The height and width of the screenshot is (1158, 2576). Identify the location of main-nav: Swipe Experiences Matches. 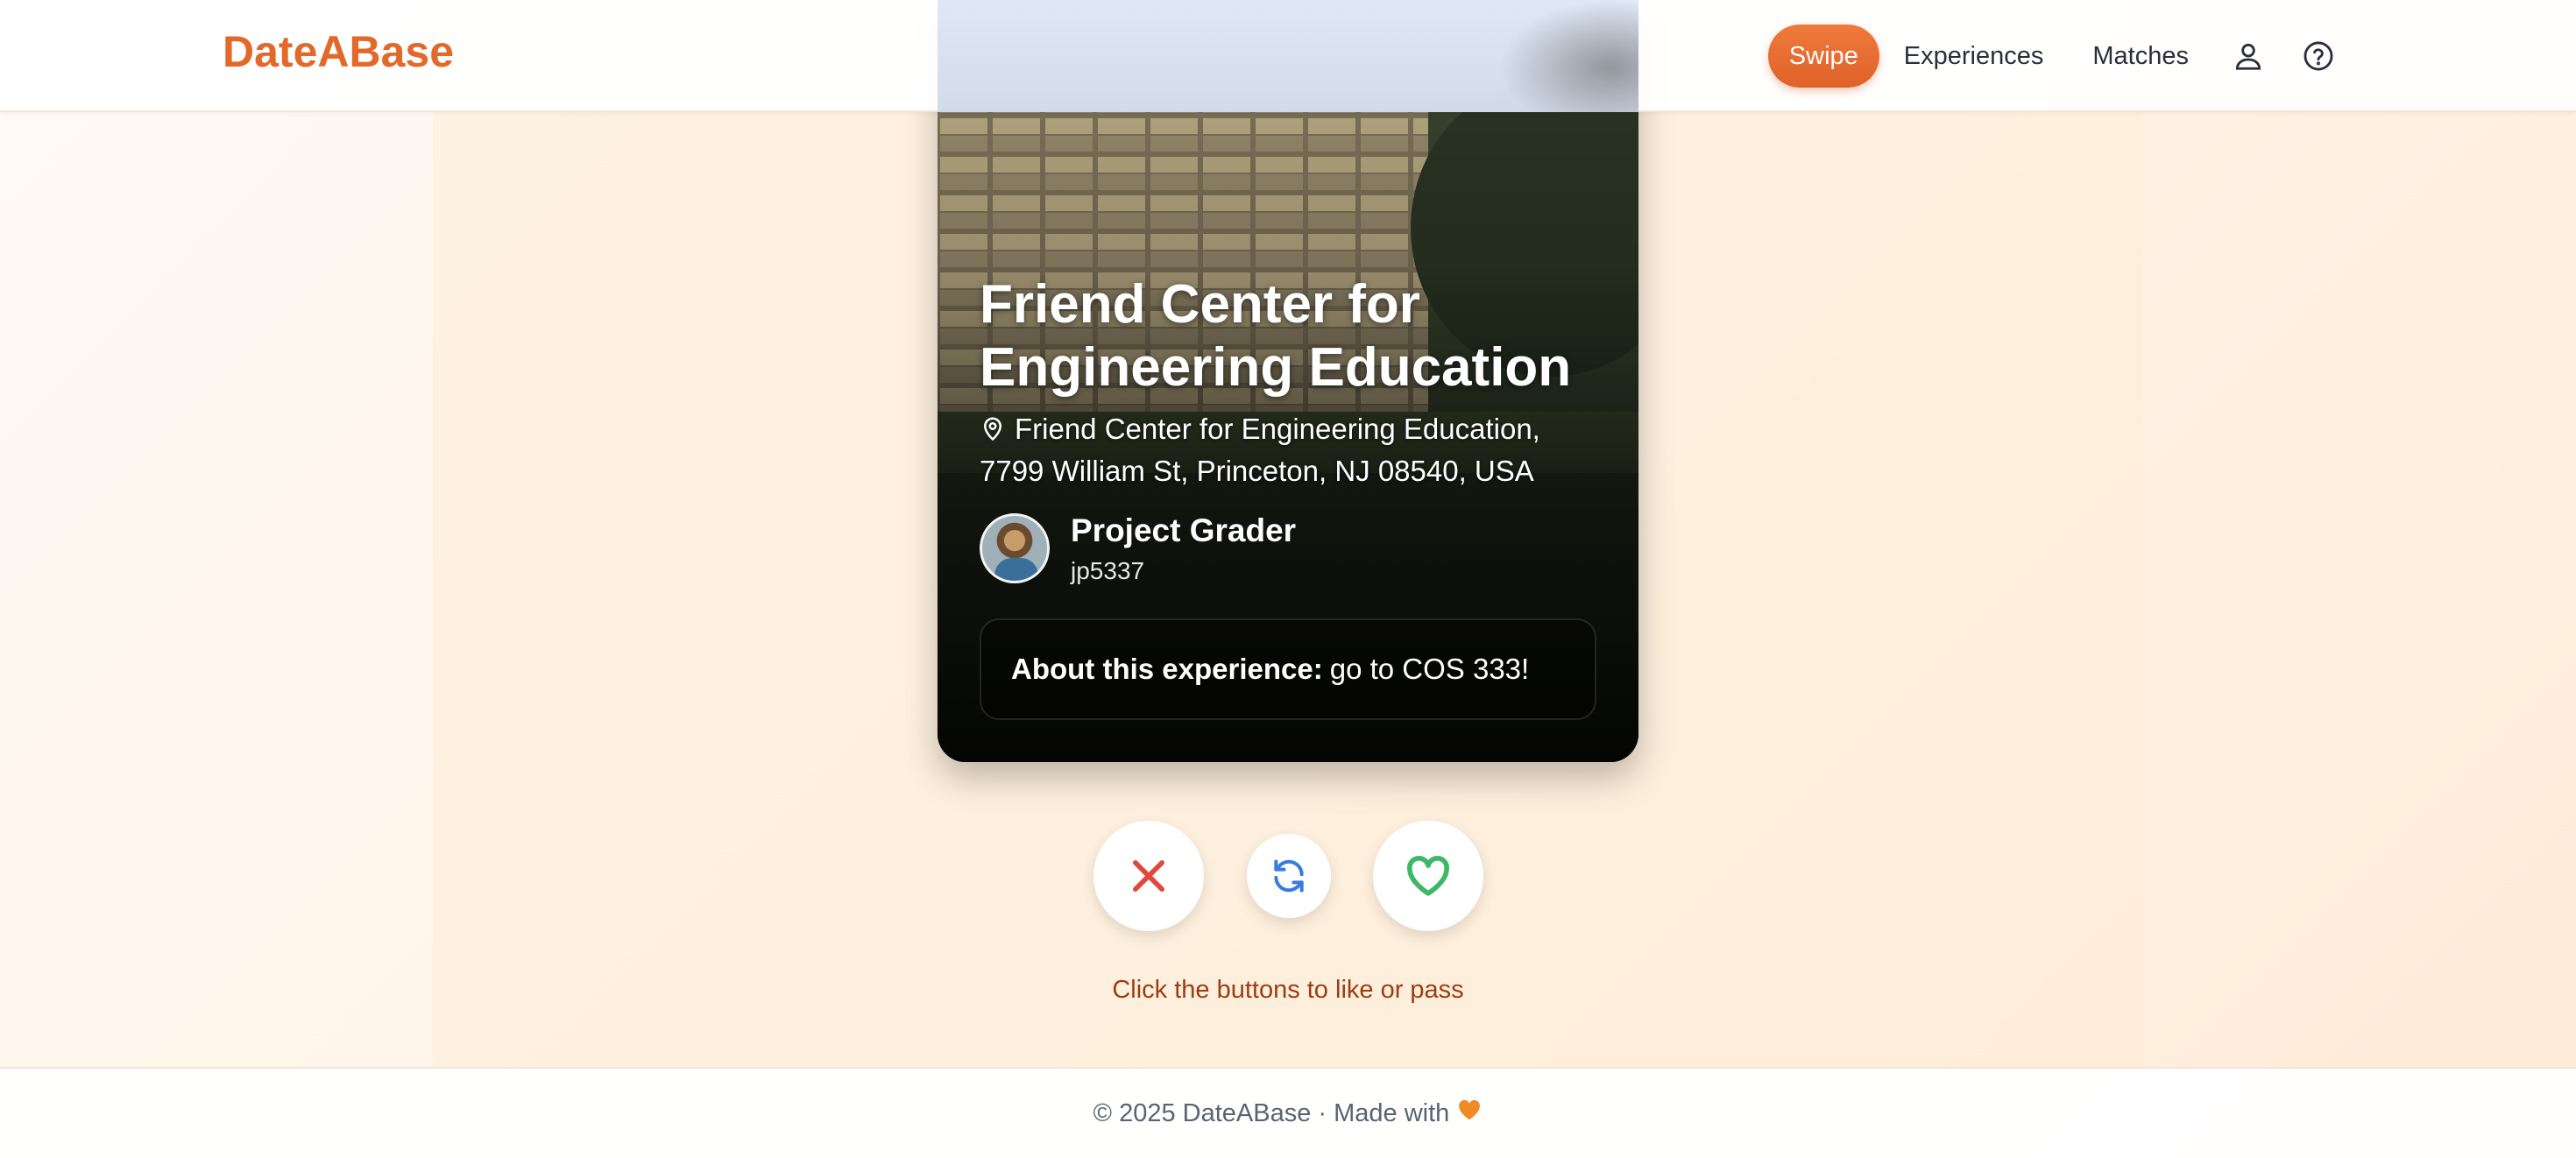
(2060, 56).